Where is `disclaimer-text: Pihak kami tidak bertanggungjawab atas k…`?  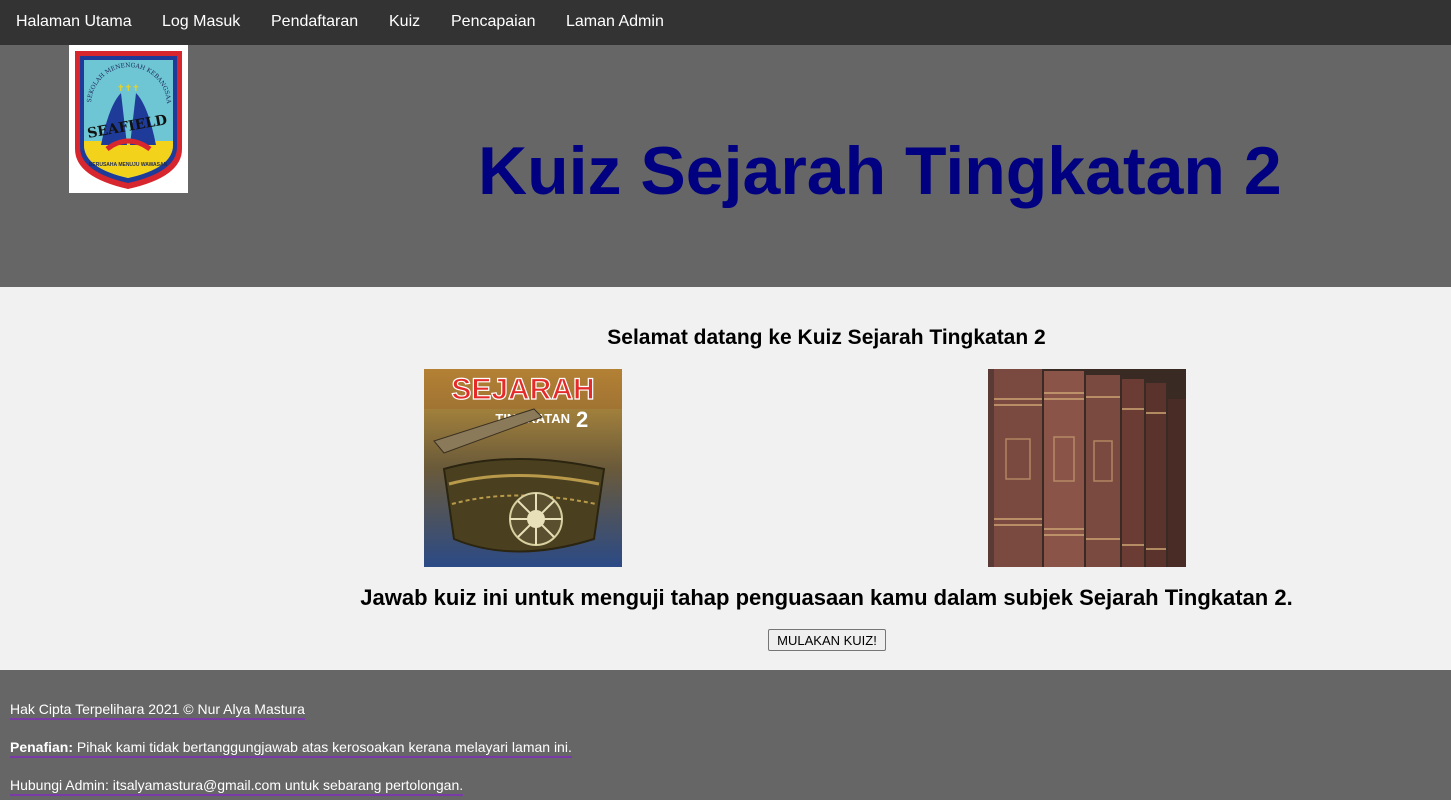
disclaimer-text: Pihak kami tidak bertanggungjawab atas k… is located at coordinates (322, 747).